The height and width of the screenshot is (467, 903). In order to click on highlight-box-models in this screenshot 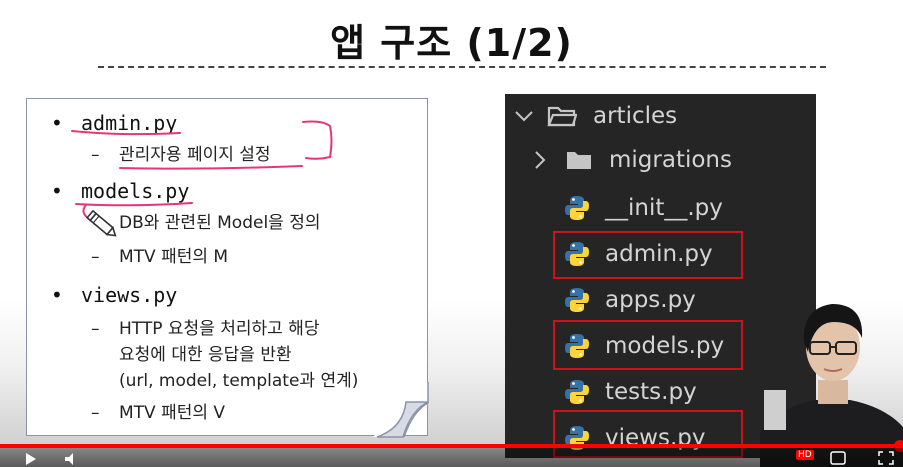, I will do `click(648, 345)`.